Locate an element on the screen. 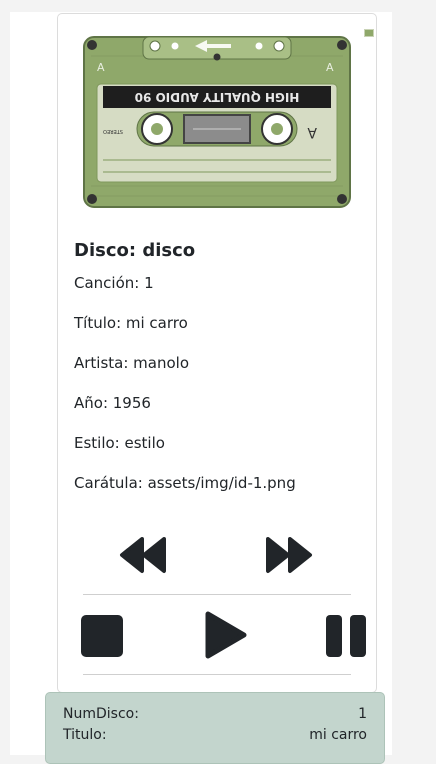 The image size is (436, 764). stop-icon is located at coordinates (102, 636).